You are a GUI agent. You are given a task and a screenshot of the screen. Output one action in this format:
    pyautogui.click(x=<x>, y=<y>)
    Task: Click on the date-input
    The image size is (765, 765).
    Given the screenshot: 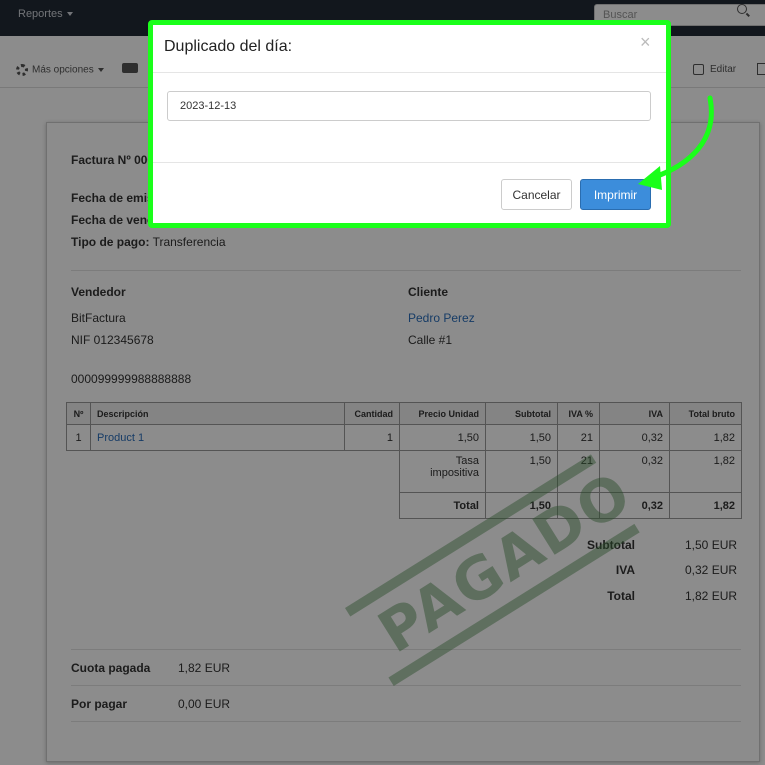 What is the action you would take?
    pyautogui.click(x=409, y=106)
    